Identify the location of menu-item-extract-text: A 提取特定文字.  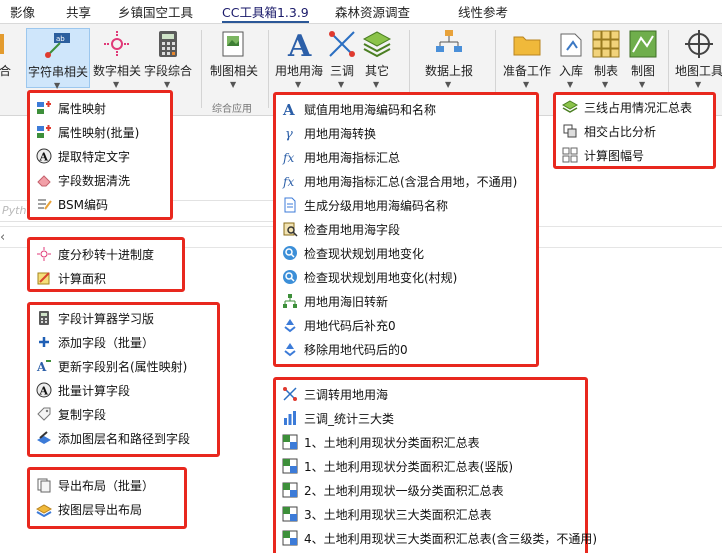
(83, 157).